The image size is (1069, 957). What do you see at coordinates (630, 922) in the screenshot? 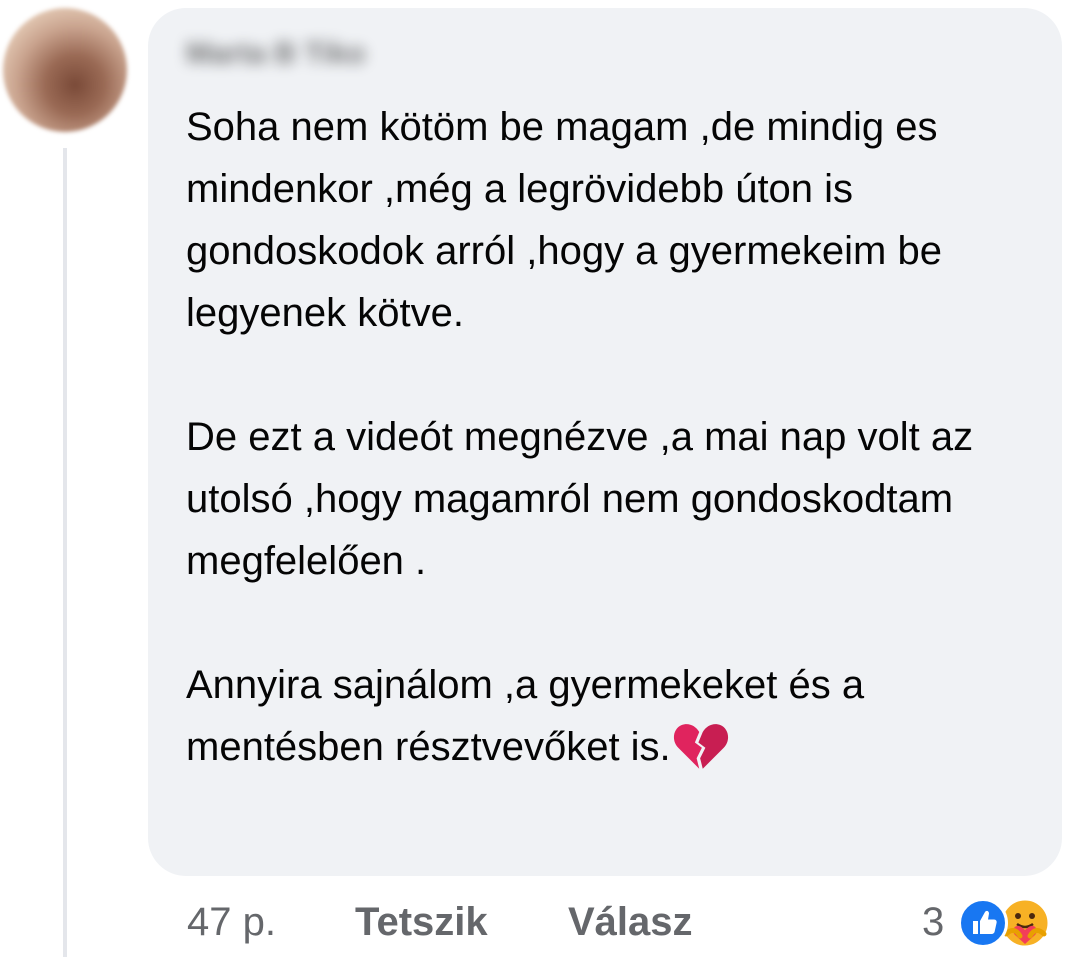
I see `reply-button: Válasz` at bounding box center [630, 922].